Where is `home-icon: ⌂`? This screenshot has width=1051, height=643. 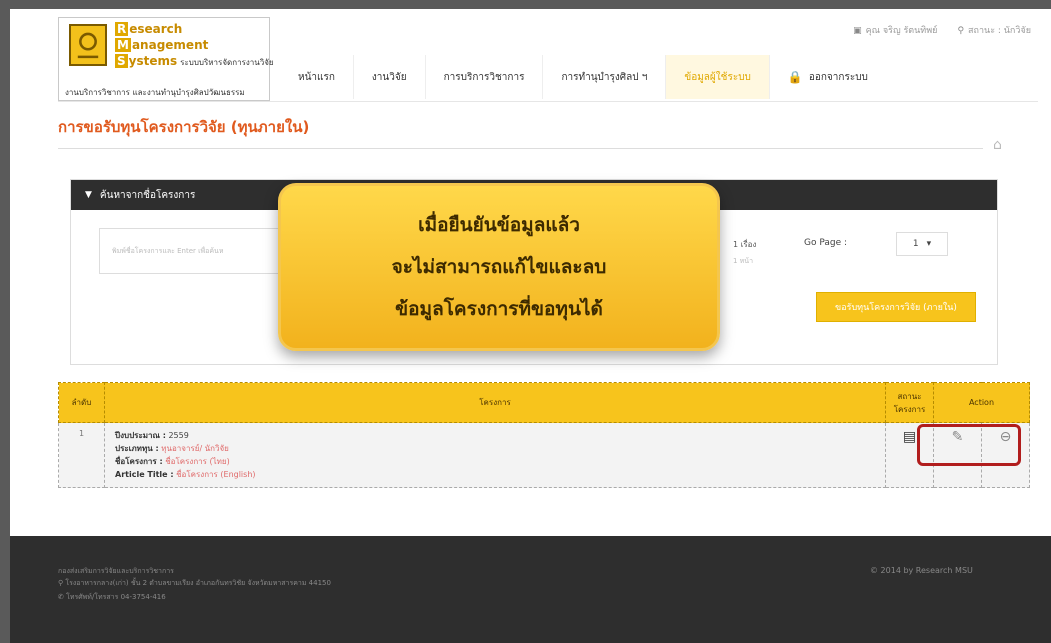
home-icon: ⌂ is located at coordinates (1001, 145).